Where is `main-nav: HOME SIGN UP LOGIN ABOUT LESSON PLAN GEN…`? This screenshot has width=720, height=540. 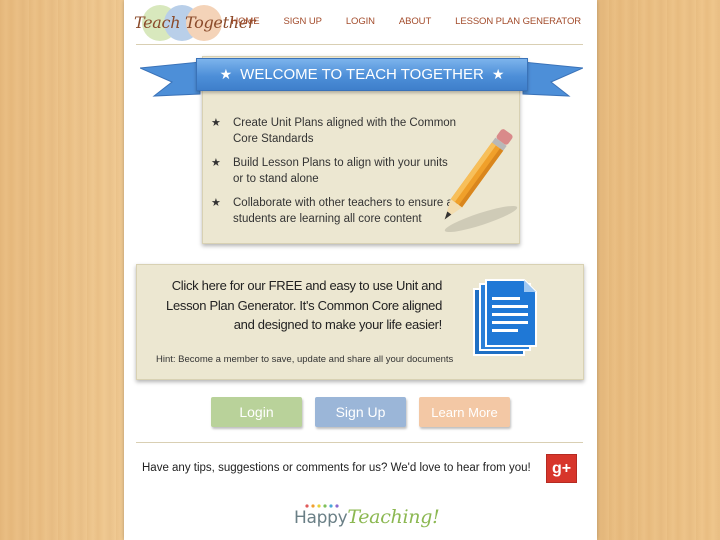
main-nav: HOME SIGN UP LOGIN ABOUT LESSON PLAN GEN… is located at coordinates (394, 21).